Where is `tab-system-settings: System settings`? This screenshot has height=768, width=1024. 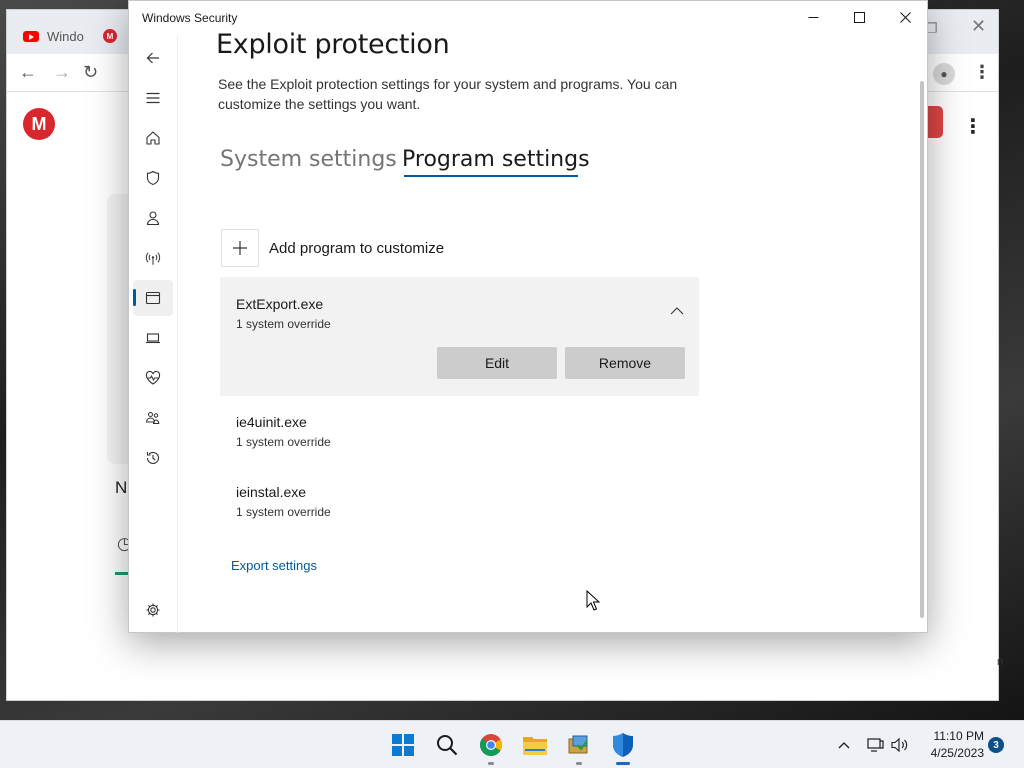
tab-system-settings: System settings is located at coordinates (308, 159).